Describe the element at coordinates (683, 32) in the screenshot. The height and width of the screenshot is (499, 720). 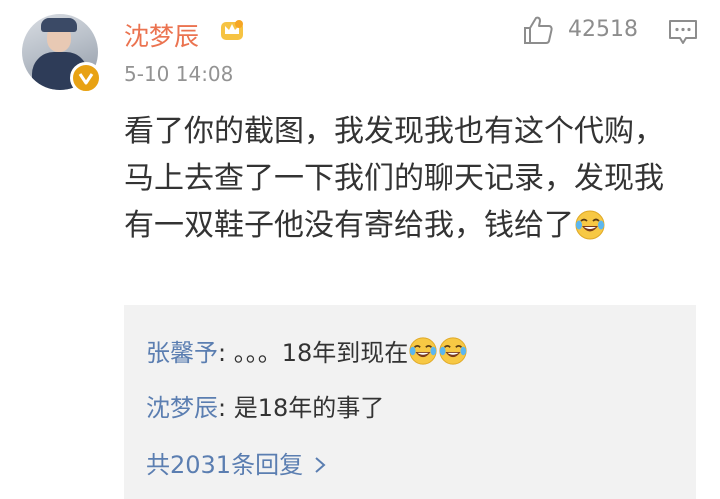
I see `reply-icon` at that location.